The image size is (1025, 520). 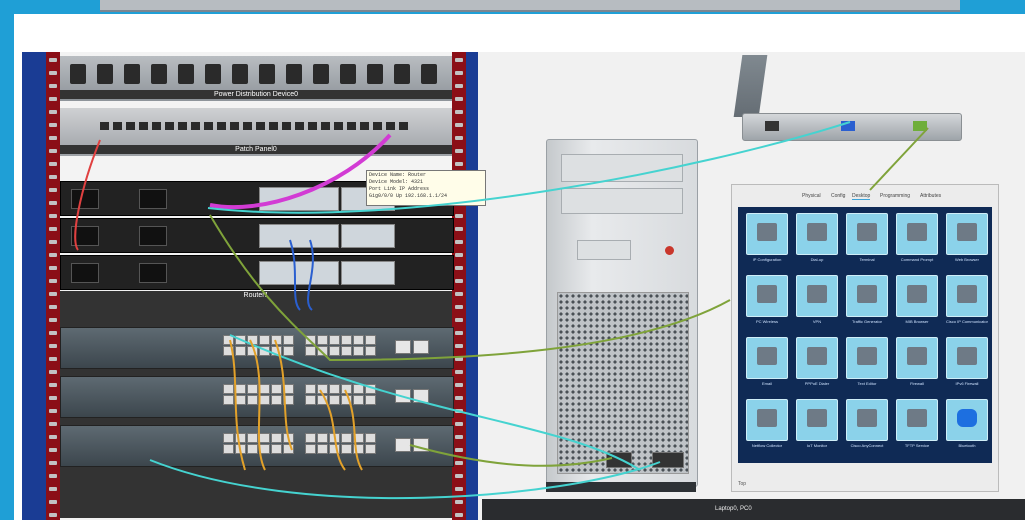 What do you see at coordinates (967, 423) in the screenshot?
I see `desktop-app-bluetooth: Bluetooth` at bounding box center [967, 423].